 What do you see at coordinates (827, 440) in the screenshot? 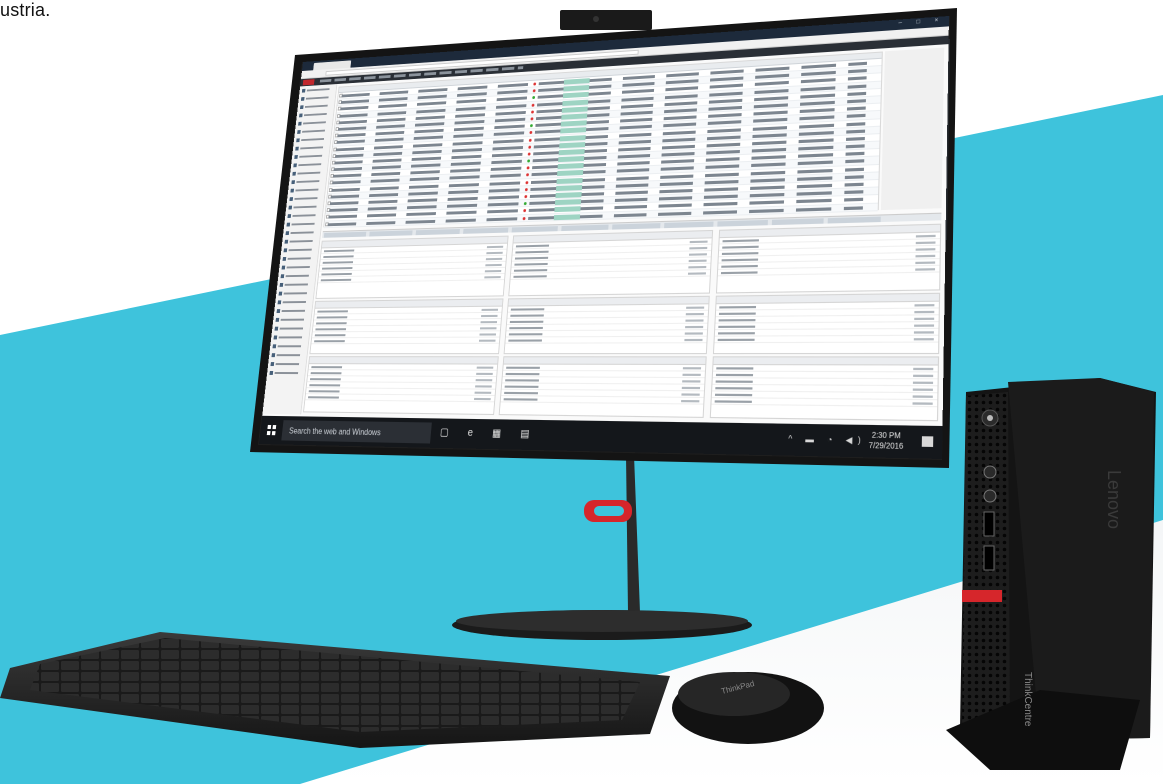
I see `system-tray-icons: ^ ▬ ◔ ◀)` at bounding box center [827, 440].